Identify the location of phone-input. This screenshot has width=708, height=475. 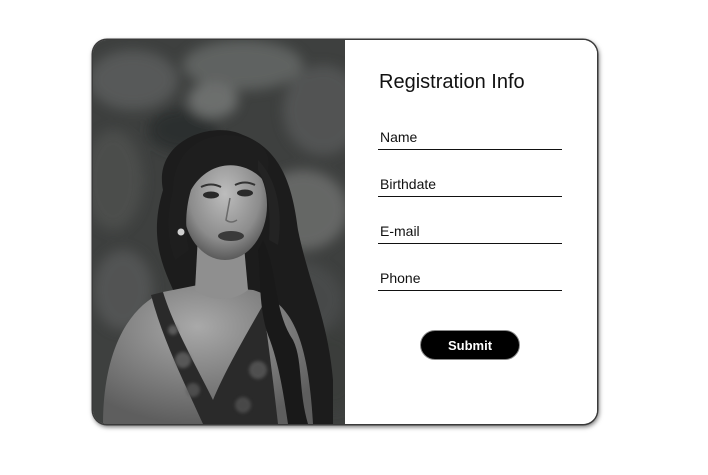
(470, 278).